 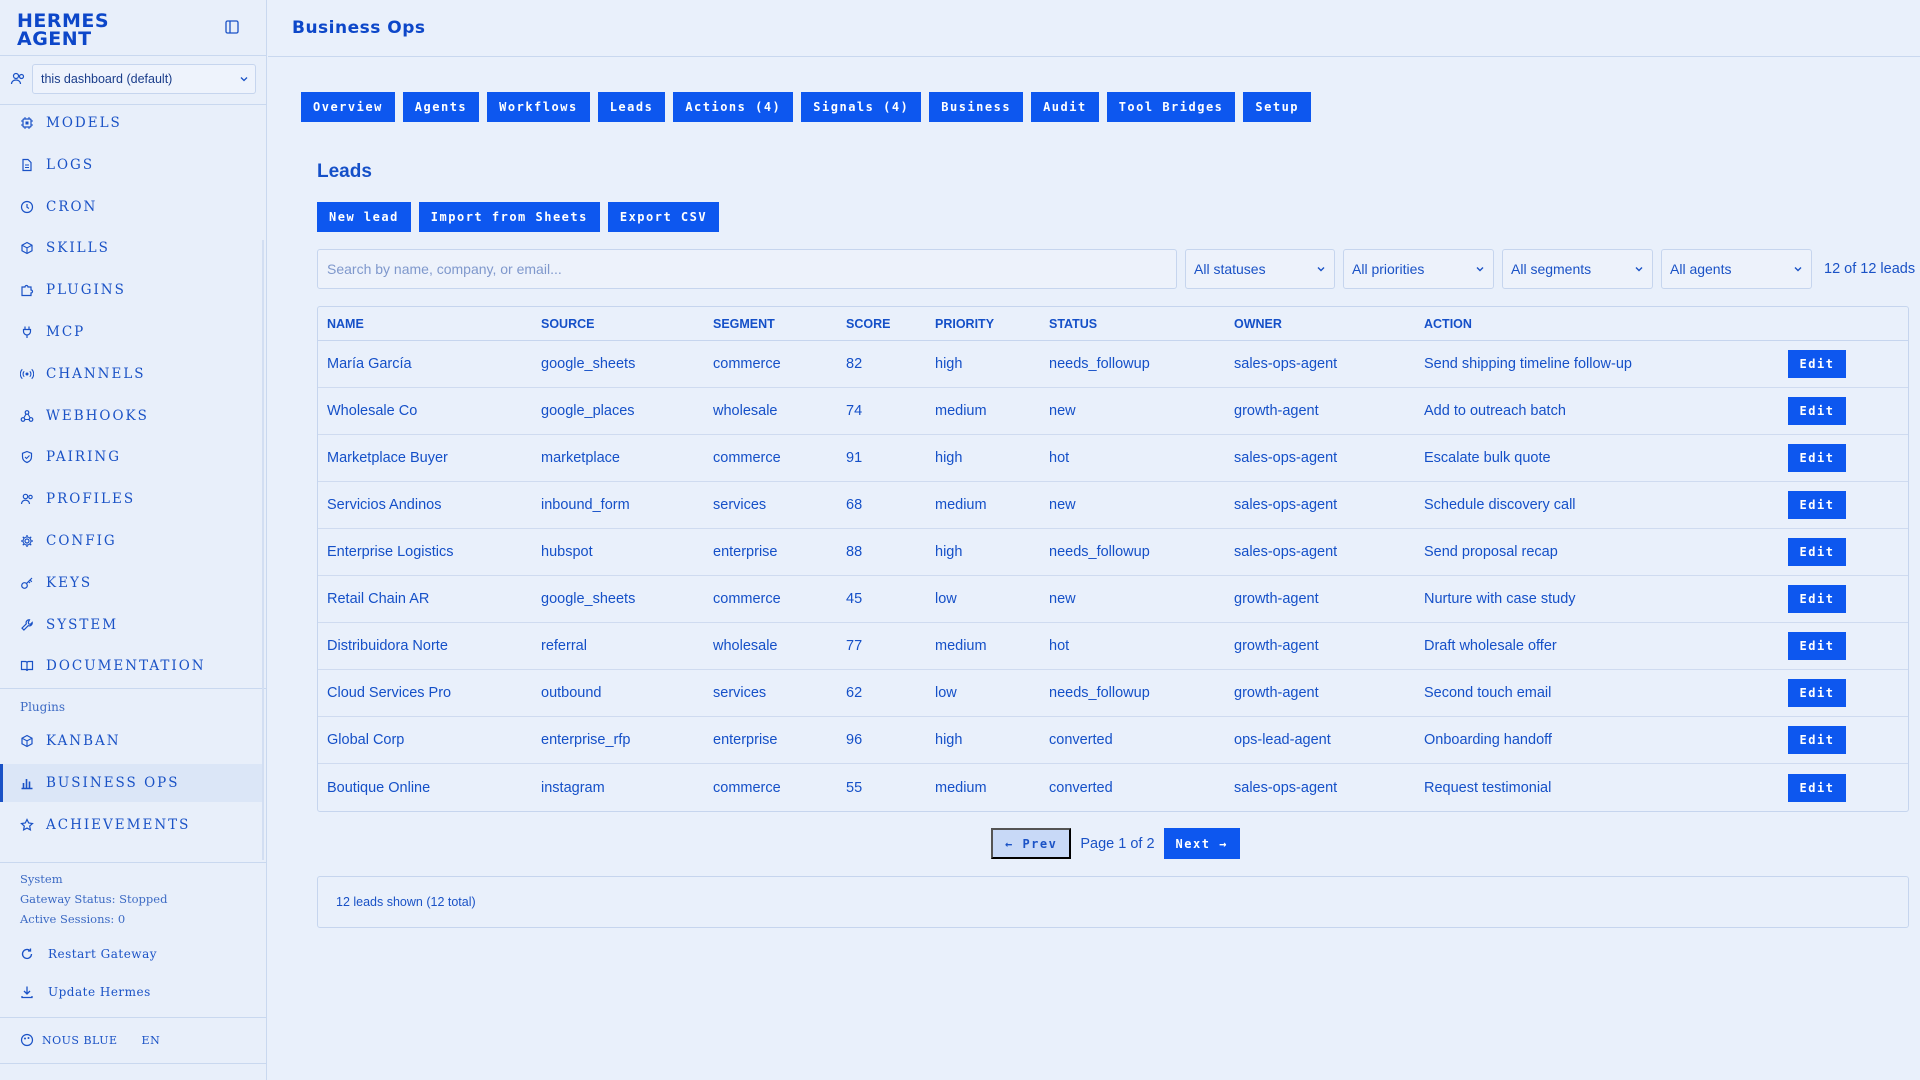 What do you see at coordinates (131, 165) in the screenshot?
I see `sidebar-item-logs: LOGS` at bounding box center [131, 165].